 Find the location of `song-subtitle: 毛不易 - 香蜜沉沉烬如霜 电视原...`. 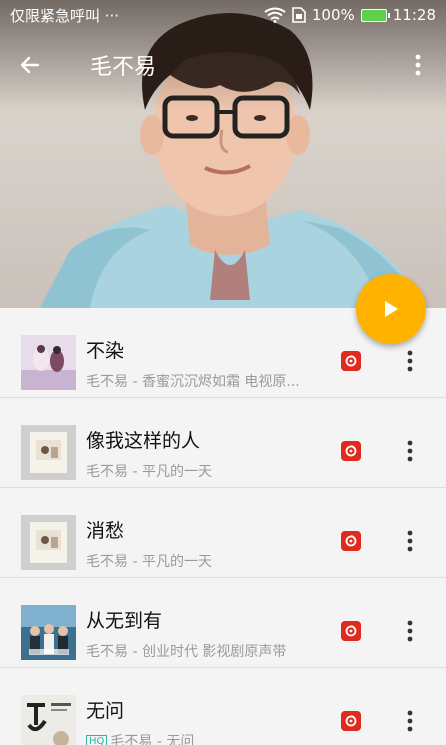

song-subtitle: 毛不易 - 香蜜沉沉烬如霜 电视原... is located at coordinates (198, 381).